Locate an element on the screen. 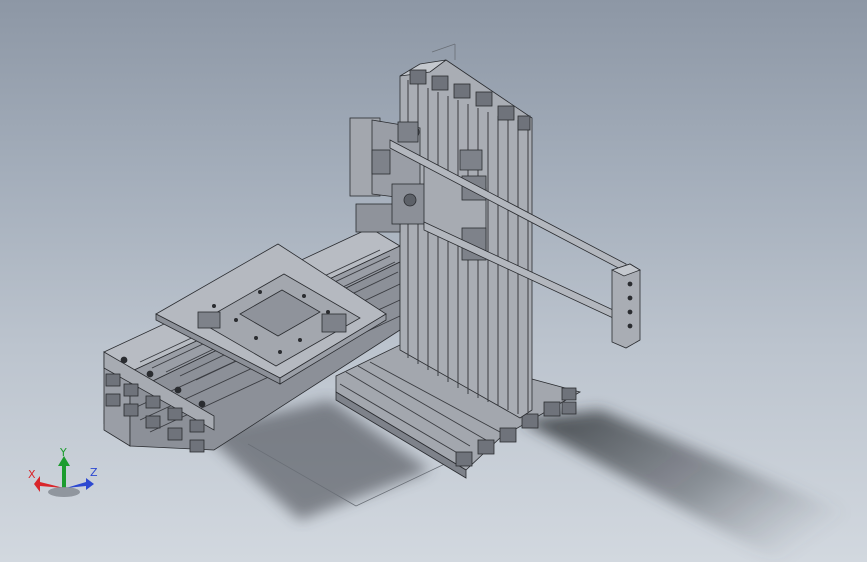  orientation-triad: X Y Z is located at coordinates (63, 472).